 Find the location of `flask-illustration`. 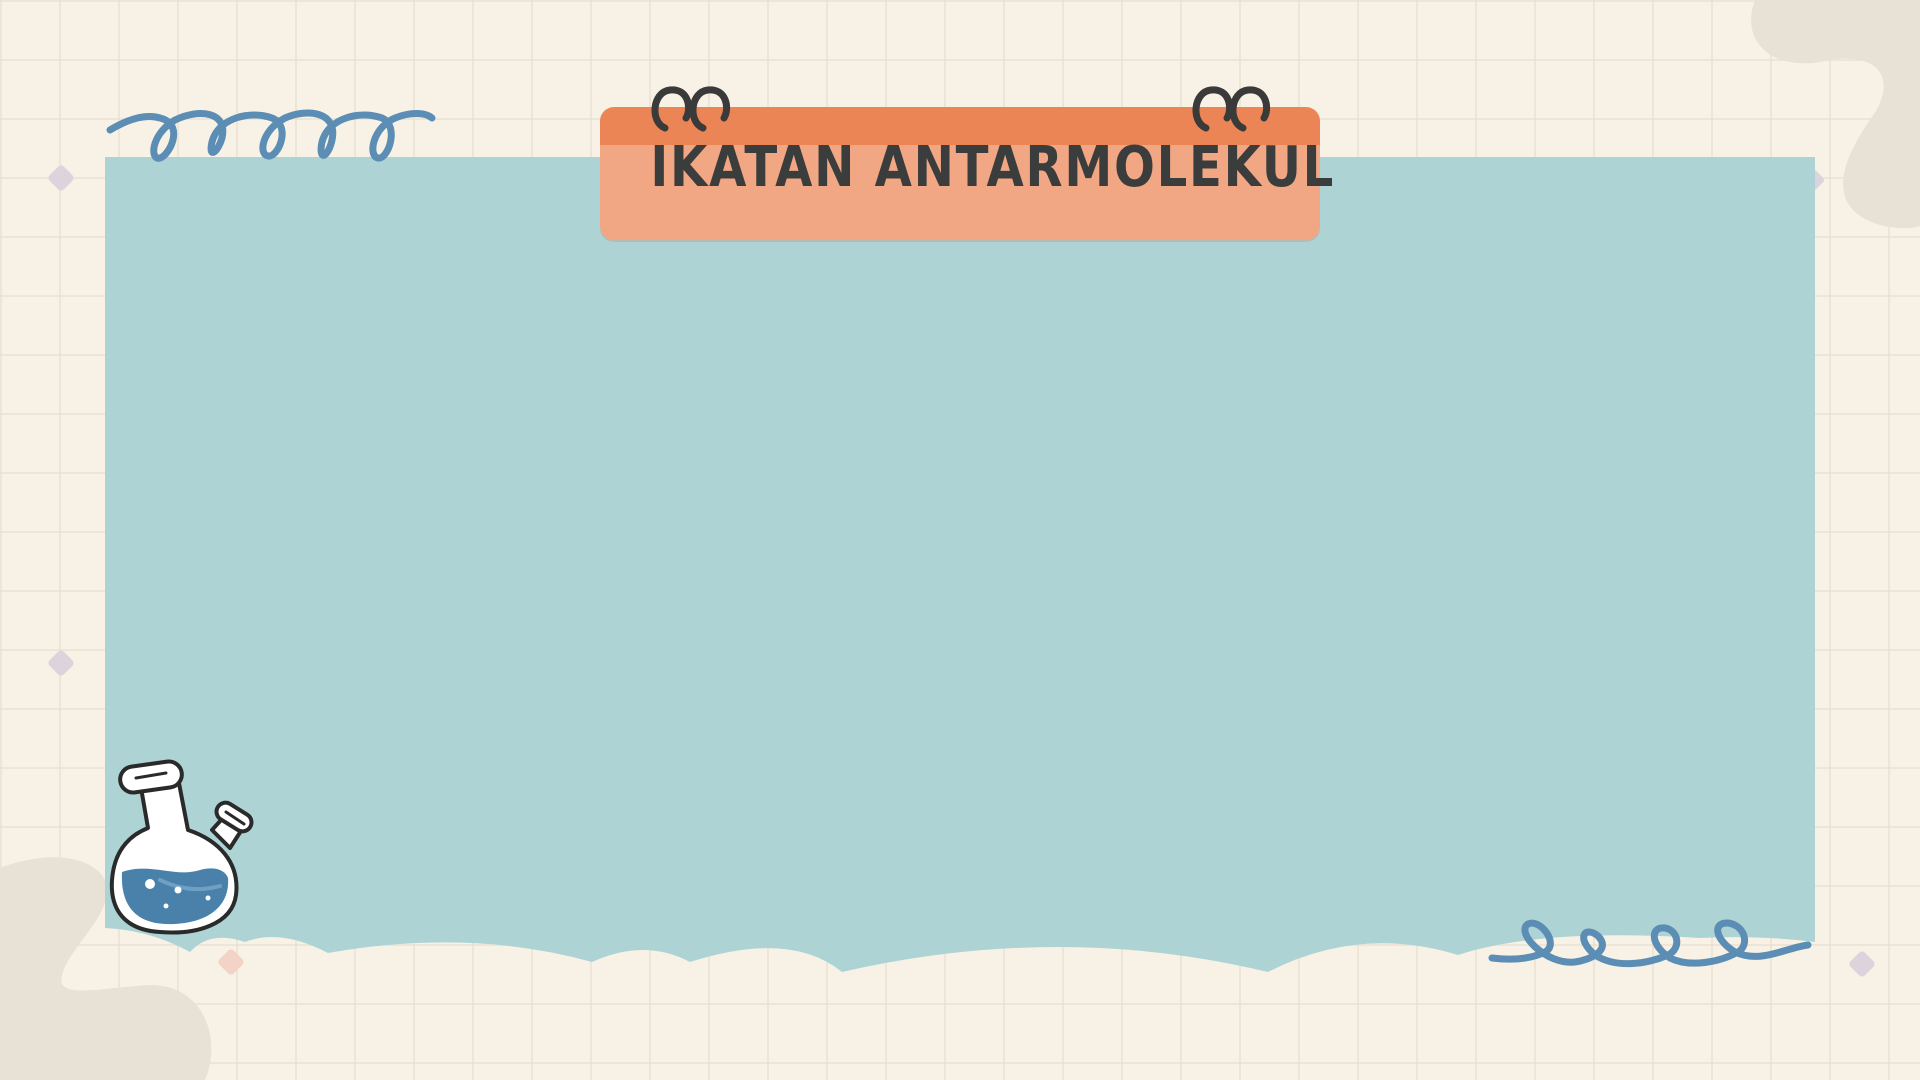

flask-illustration is located at coordinates (181, 847).